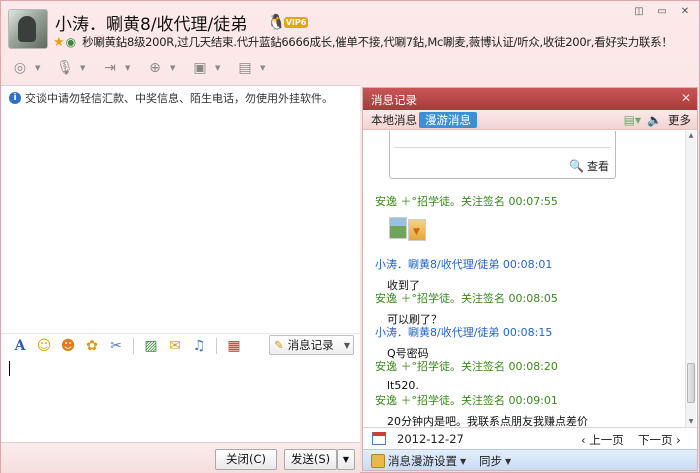 The width and height of the screenshot is (700, 473). I want to click on scrollbar-thumb, so click(691, 383).